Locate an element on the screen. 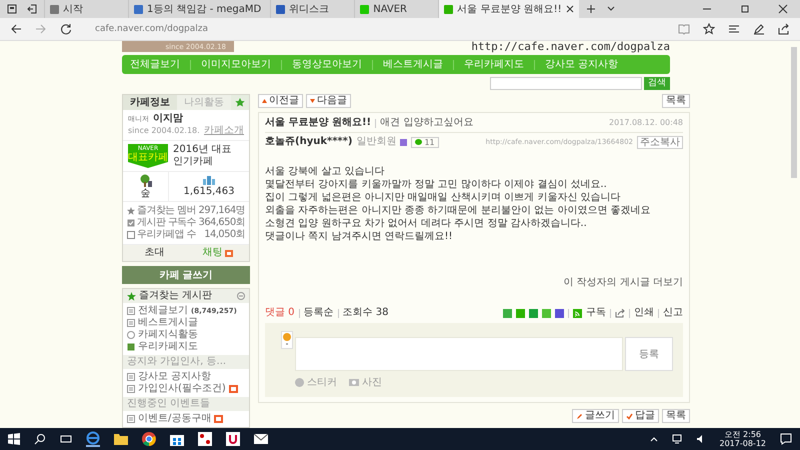 This screenshot has width=800, height=450. browser-e-icon is located at coordinates (93, 439).